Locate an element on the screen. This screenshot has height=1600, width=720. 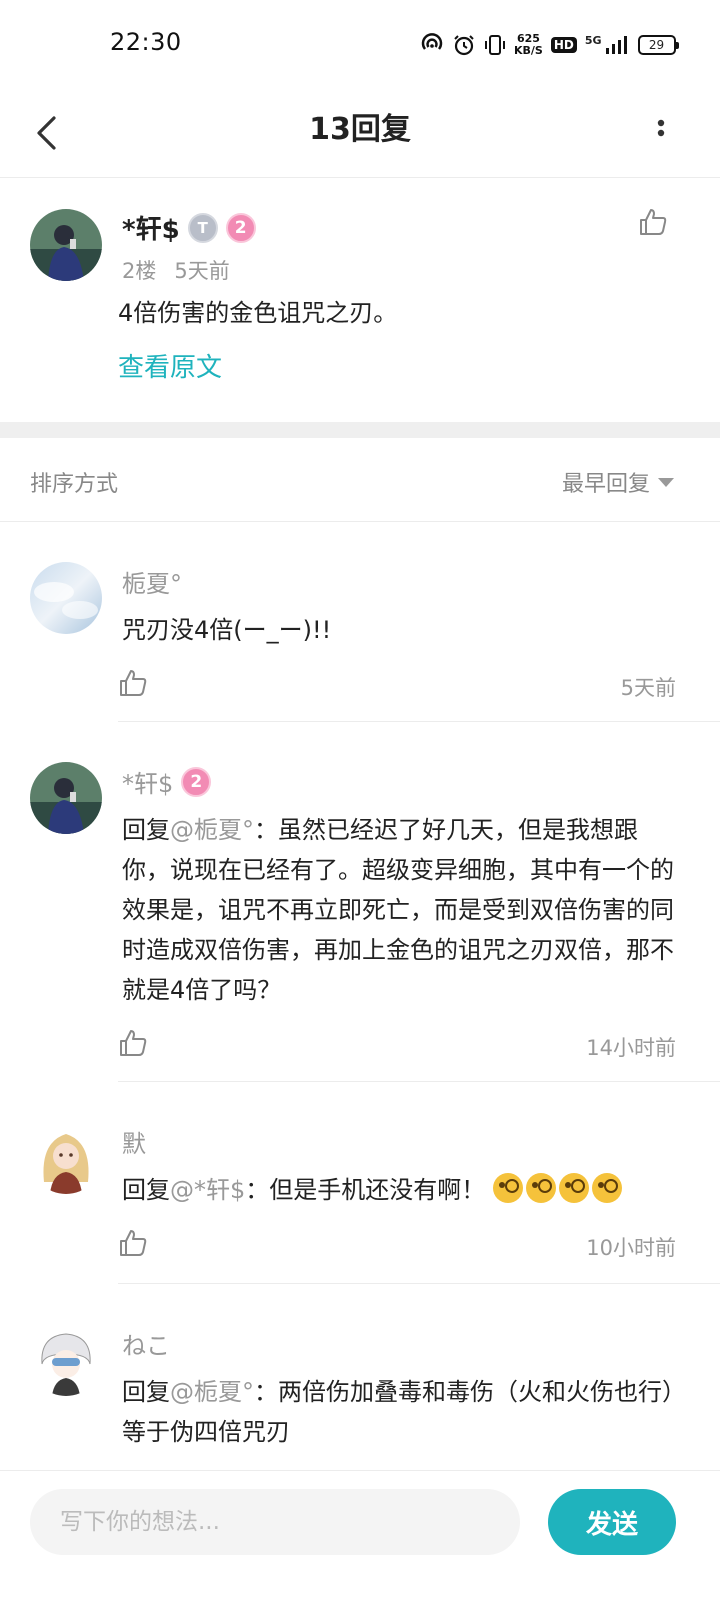
battery-icon: 29 is located at coordinates (658, 45).